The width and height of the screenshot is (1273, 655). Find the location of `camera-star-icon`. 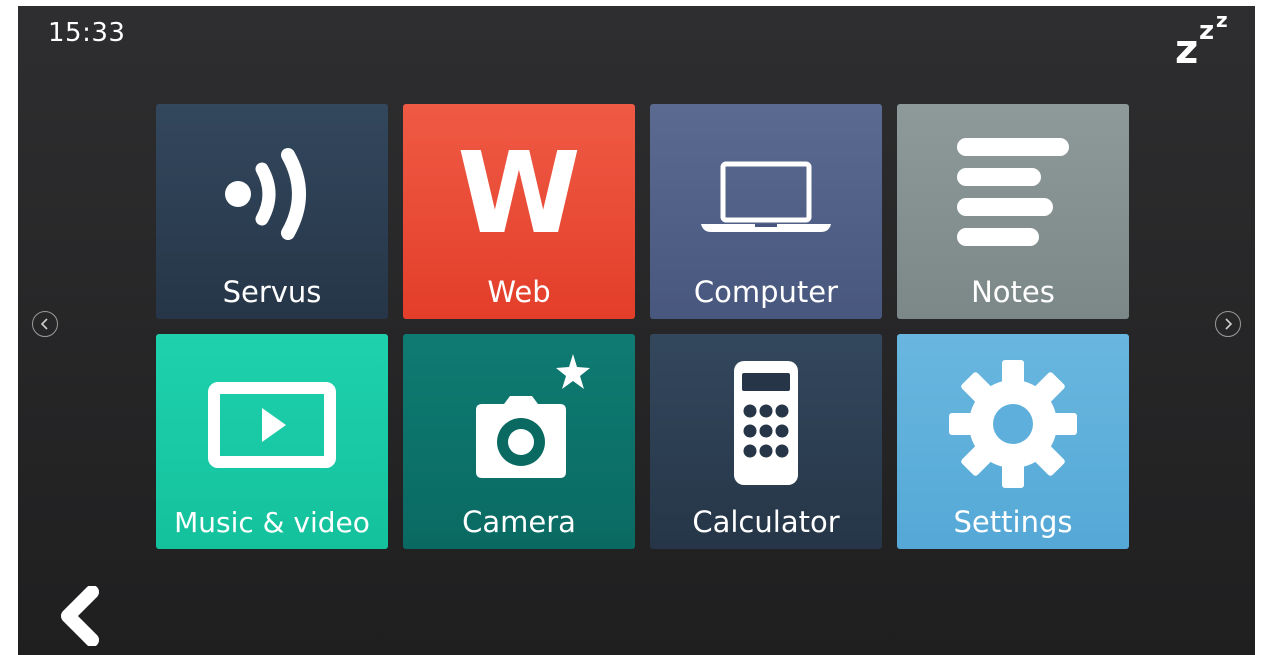

camera-star-icon is located at coordinates (519, 419).